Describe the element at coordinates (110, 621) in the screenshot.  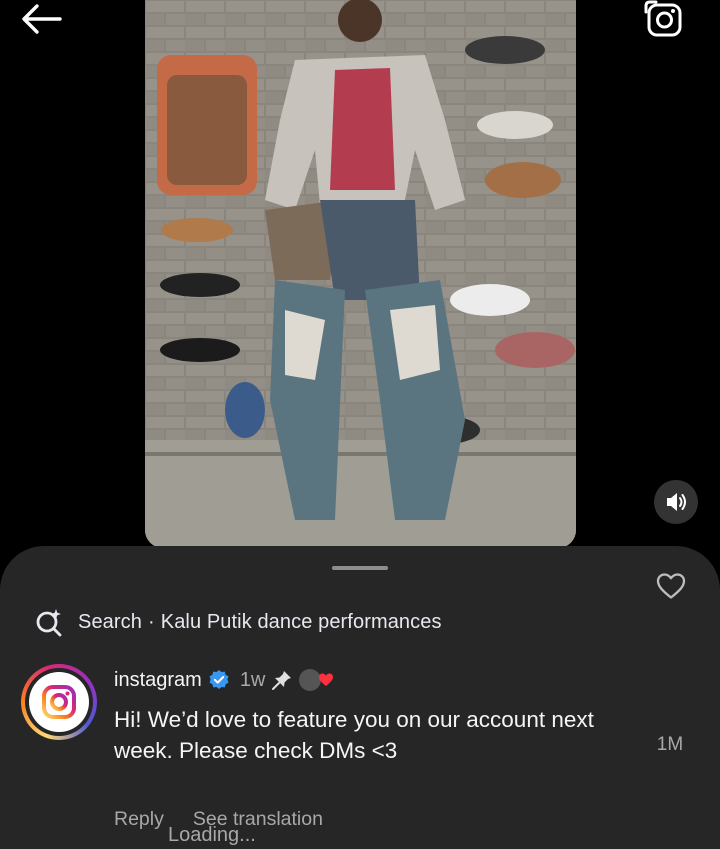
I see `search-label: Search` at that location.